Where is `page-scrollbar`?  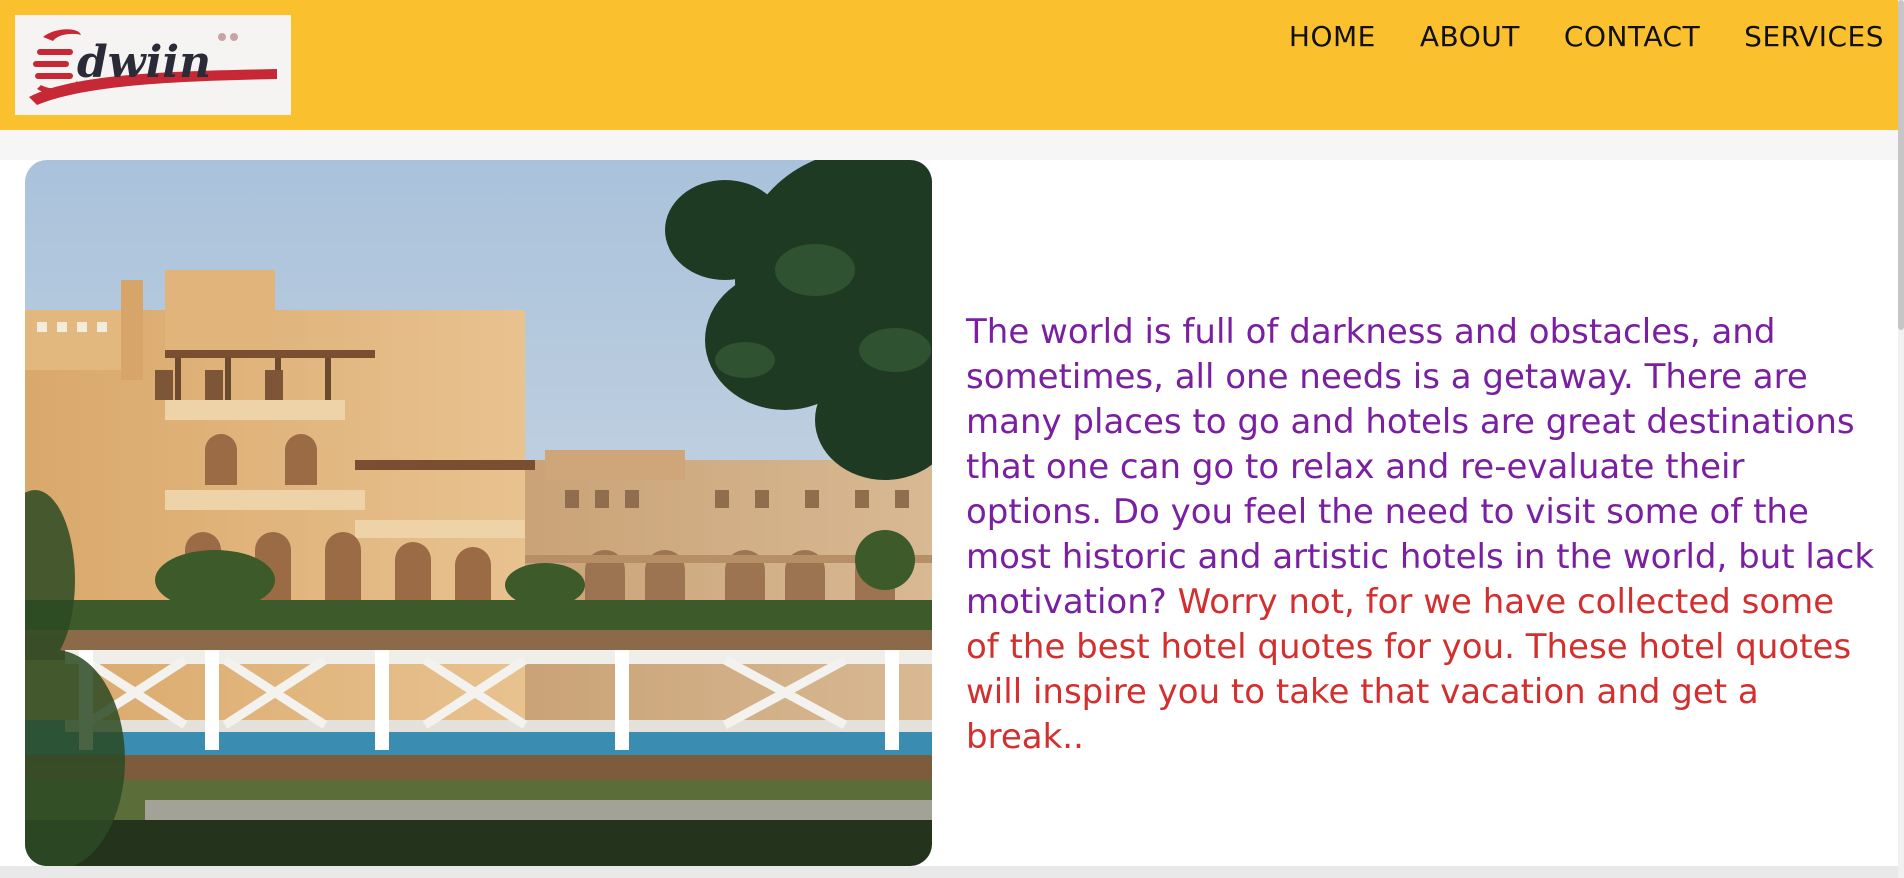 page-scrollbar is located at coordinates (1901, 439).